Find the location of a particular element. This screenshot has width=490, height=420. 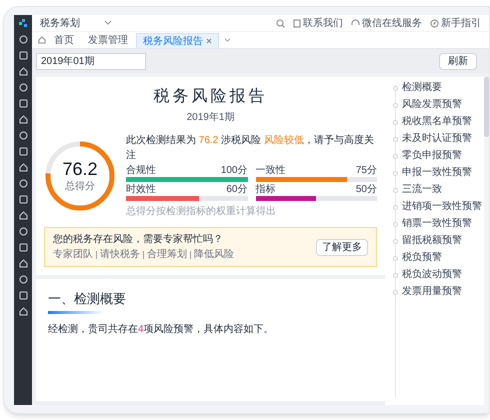

refresh-button: 刷新 is located at coordinates (458, 61).